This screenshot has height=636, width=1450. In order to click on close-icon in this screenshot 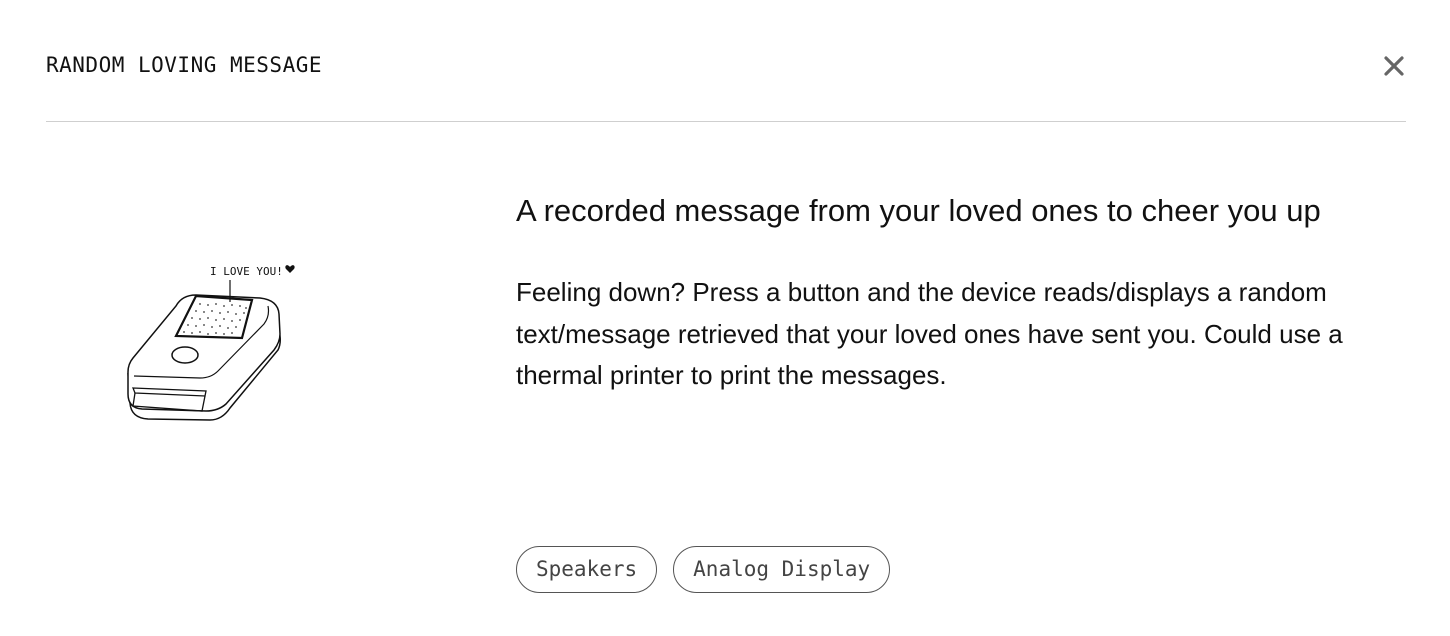, I will do `click(1394, 66)`.